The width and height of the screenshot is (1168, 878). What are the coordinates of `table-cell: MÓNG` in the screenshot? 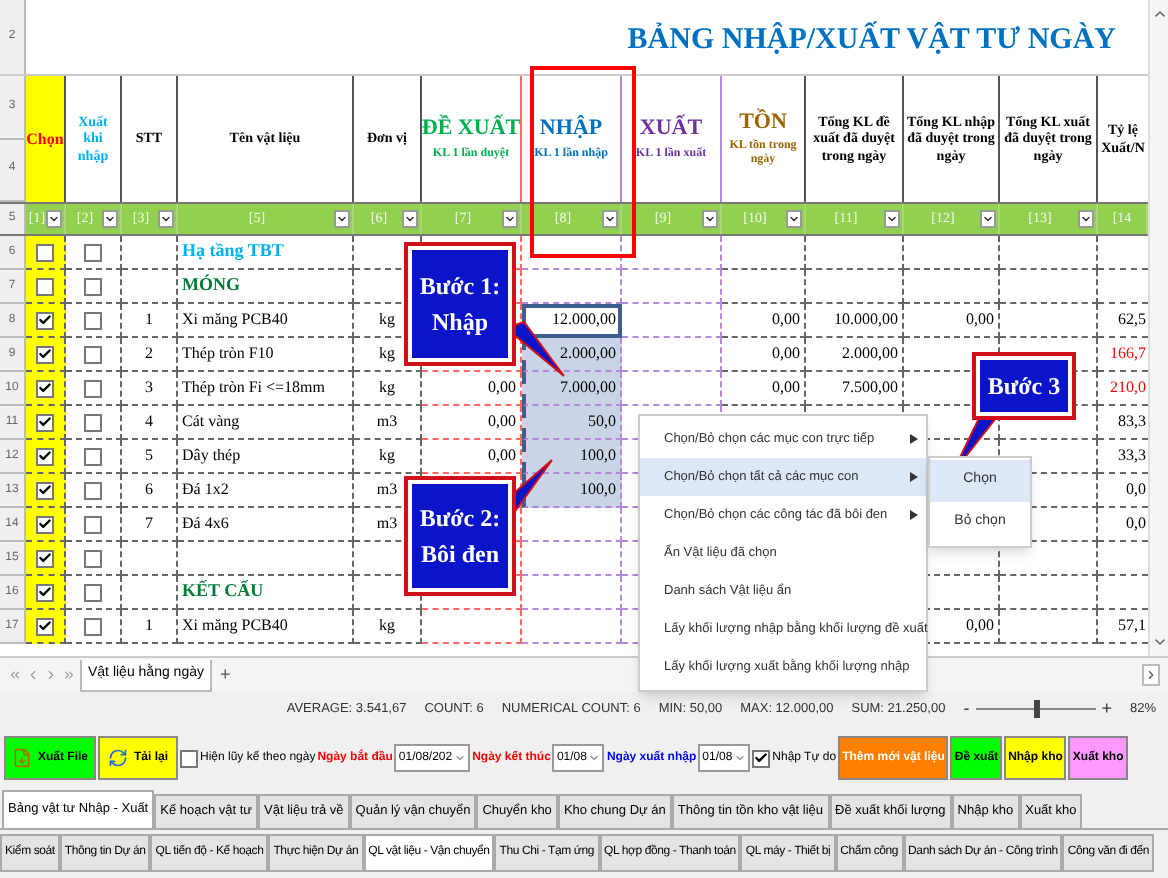 It's located at (266, 287).